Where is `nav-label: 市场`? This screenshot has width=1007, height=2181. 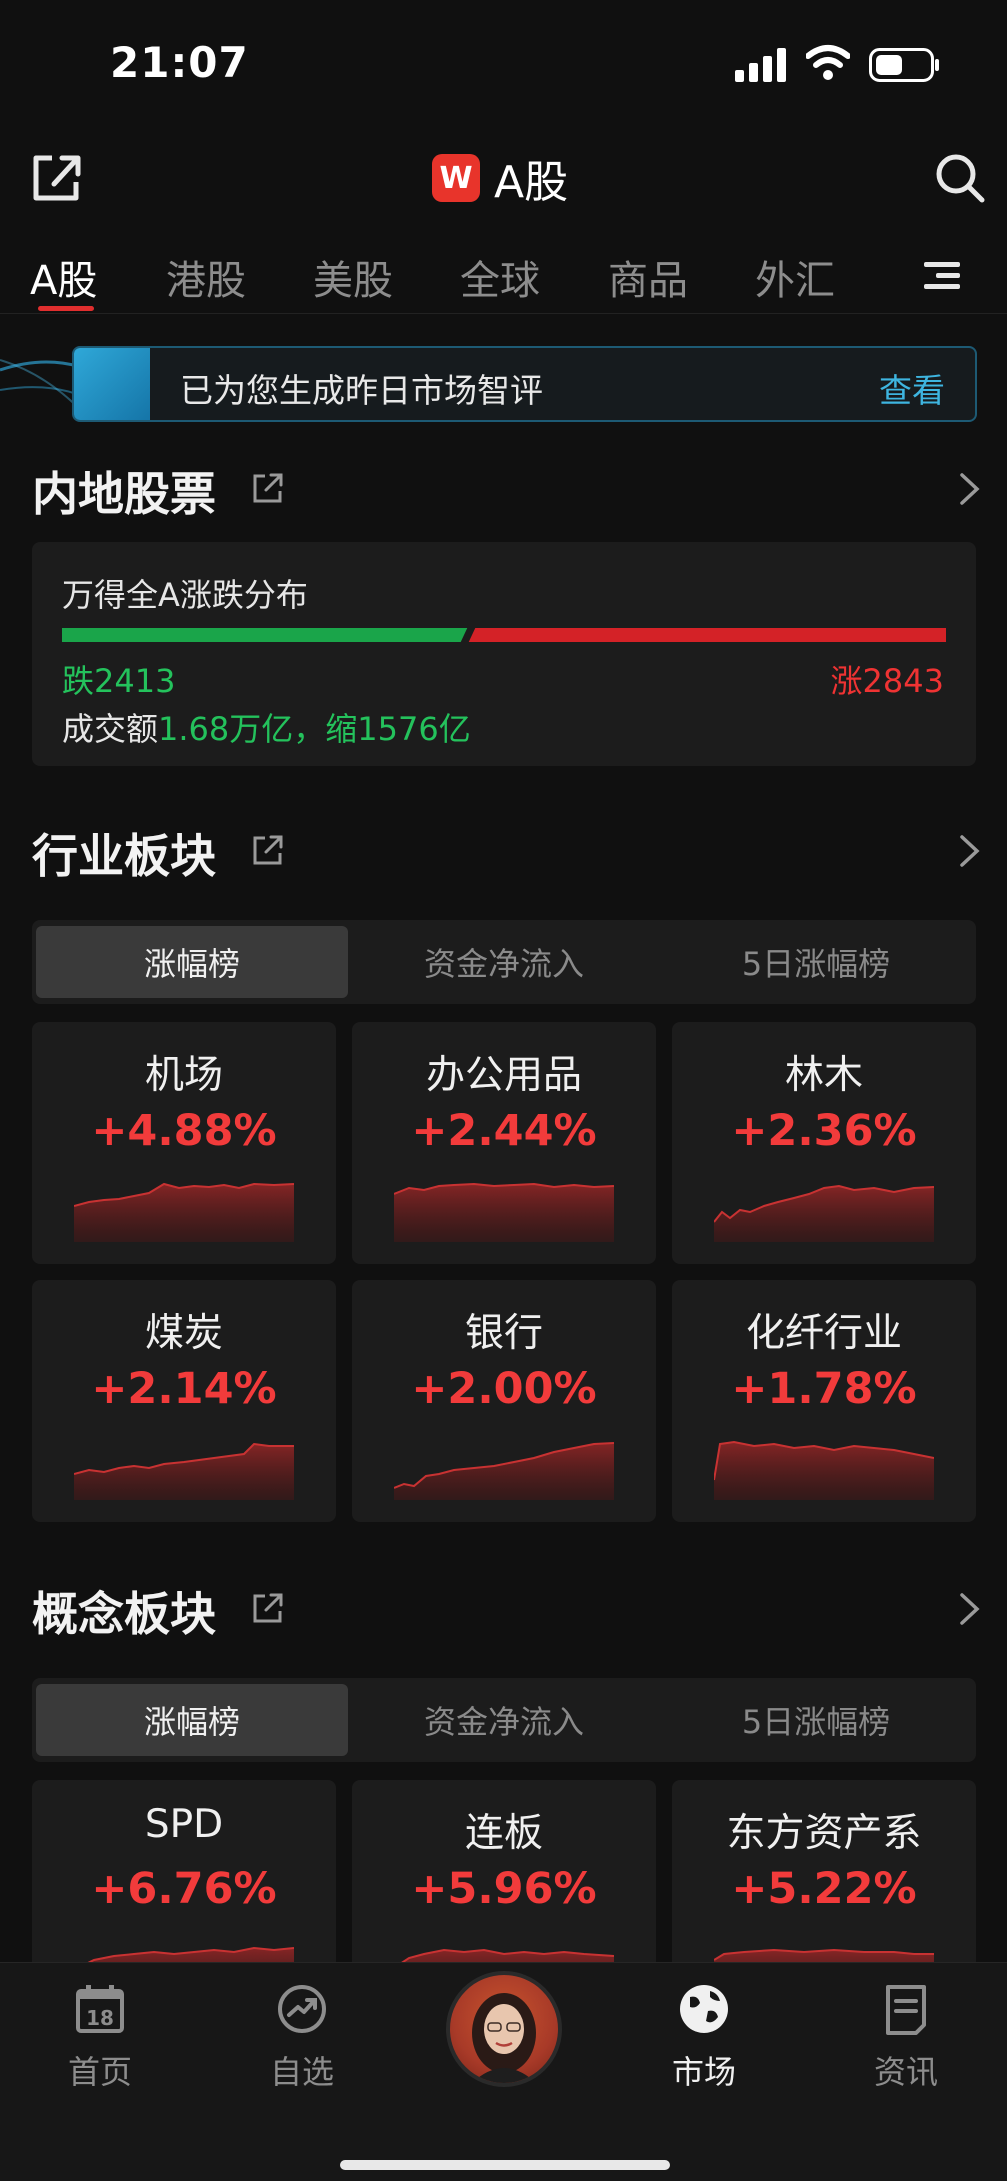 nav-label: 市场 is located at coordinates (703, 2072).